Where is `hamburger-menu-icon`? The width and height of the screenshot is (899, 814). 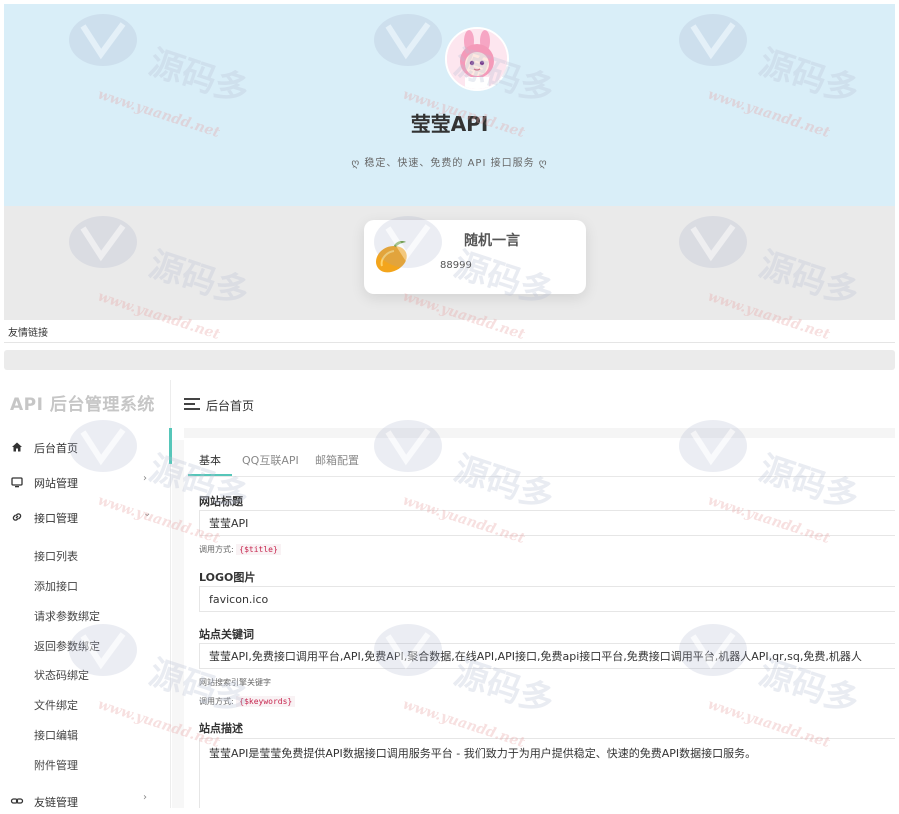 hamburger-menu-icon is located at coordinates (192, 404).